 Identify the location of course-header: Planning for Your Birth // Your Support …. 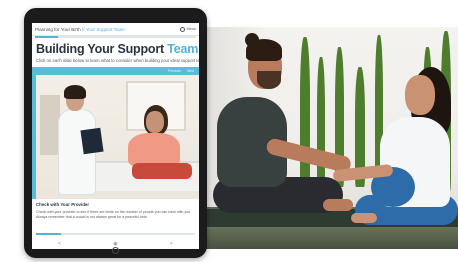
(115, 29).